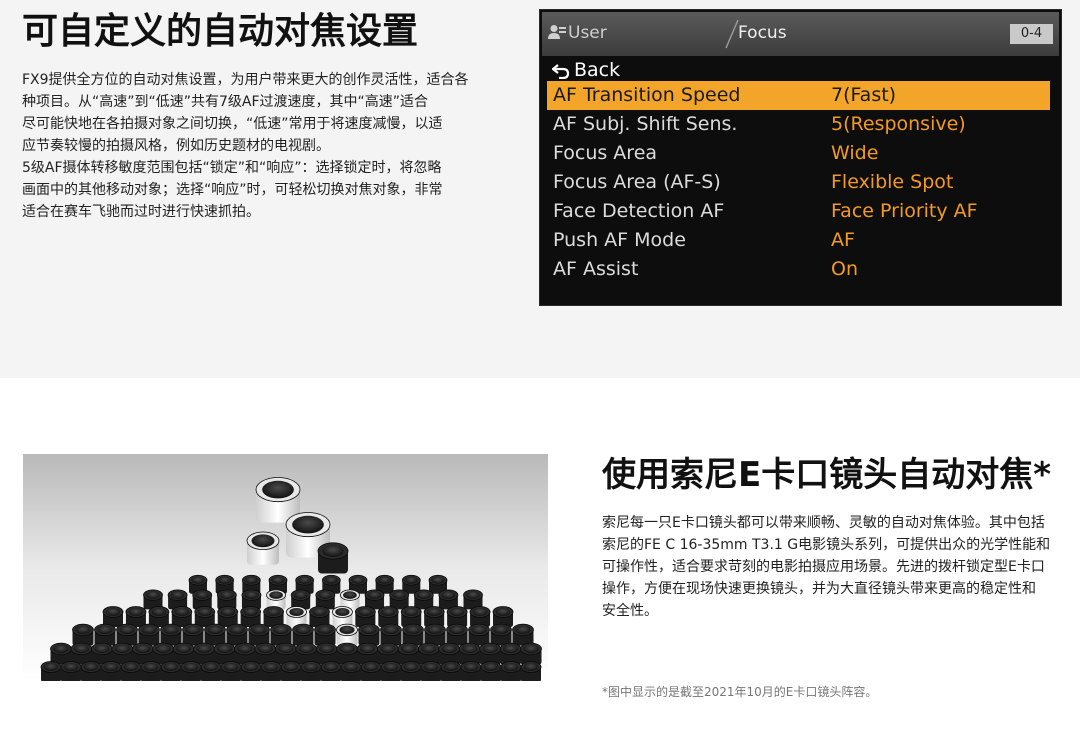  I want to click on menu-item-focus-area-afs: Focus Area (AF-S) Flexible Spot, so click(798, 182).